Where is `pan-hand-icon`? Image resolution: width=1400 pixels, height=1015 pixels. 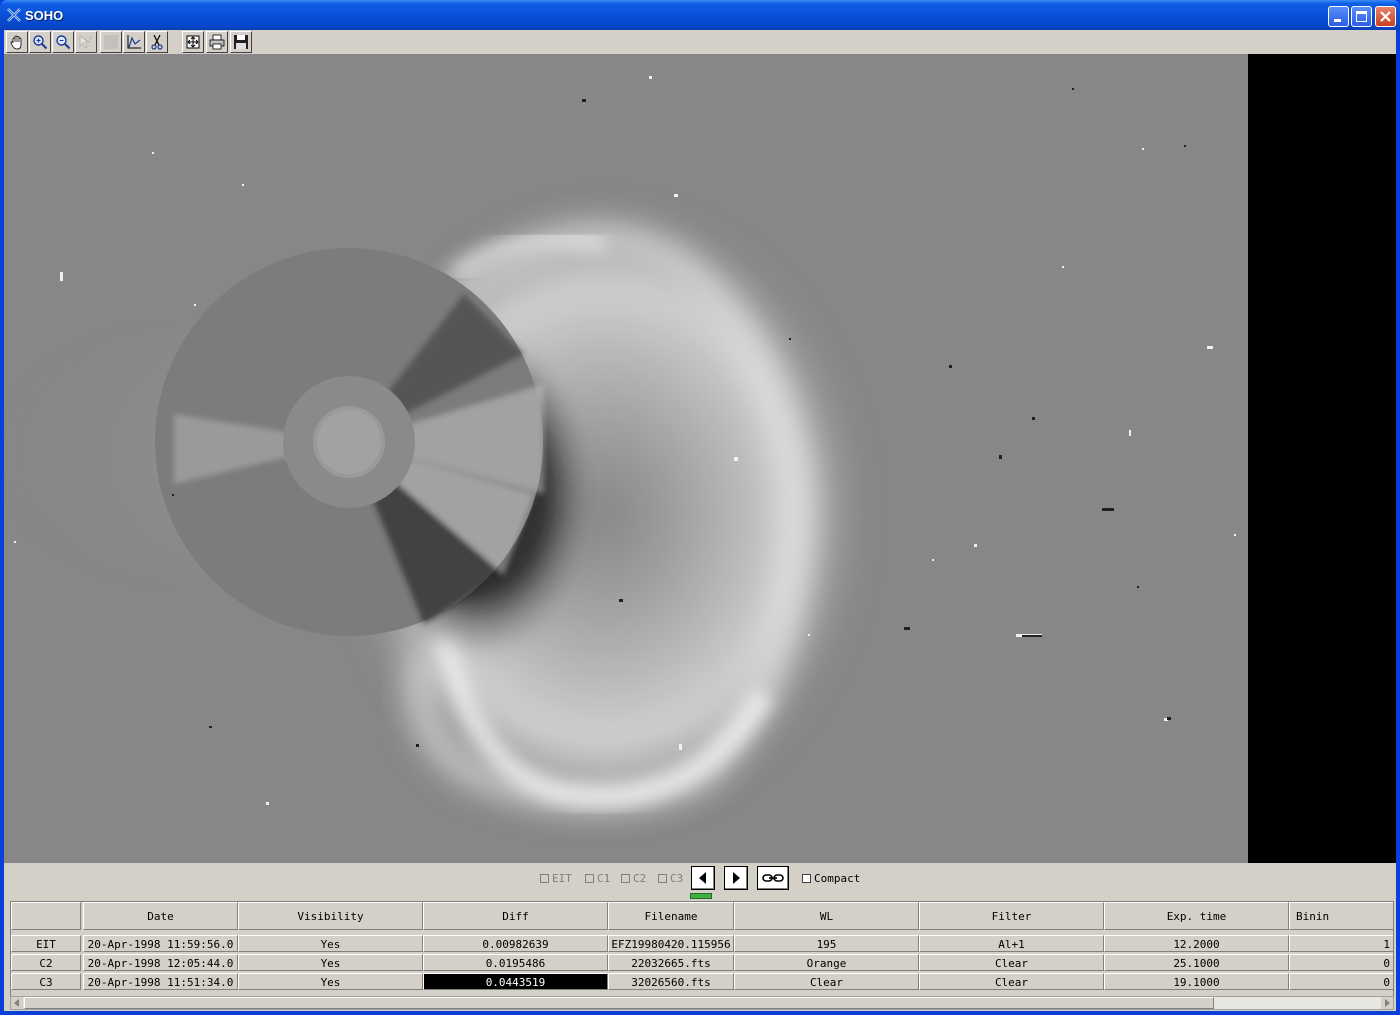
pan-hand-icon is located at coordinates (16, 42).